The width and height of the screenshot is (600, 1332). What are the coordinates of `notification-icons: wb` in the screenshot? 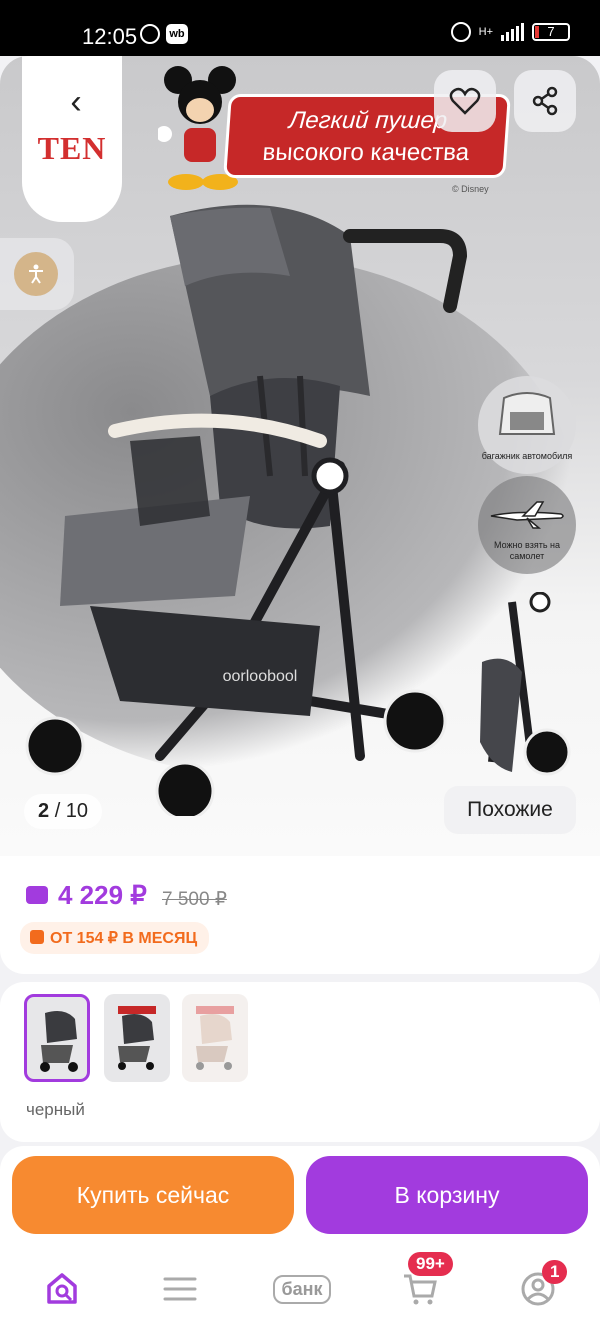 It's located at (164, 34).